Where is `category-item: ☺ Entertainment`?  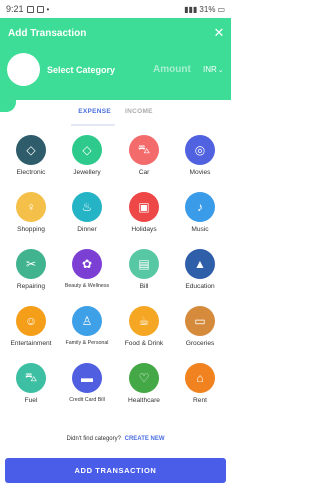
category-item: ☺ Entertainment is located at coordinates (31, 326).